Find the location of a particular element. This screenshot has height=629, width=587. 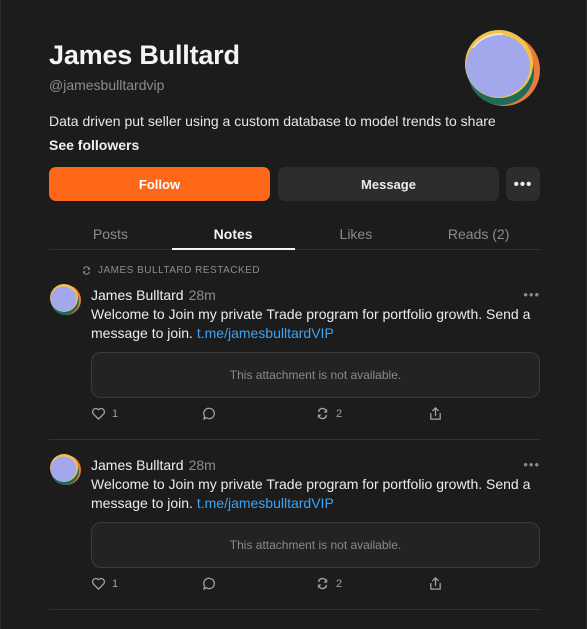

see-followers-link: See followers is located at coordinates (94, 145).